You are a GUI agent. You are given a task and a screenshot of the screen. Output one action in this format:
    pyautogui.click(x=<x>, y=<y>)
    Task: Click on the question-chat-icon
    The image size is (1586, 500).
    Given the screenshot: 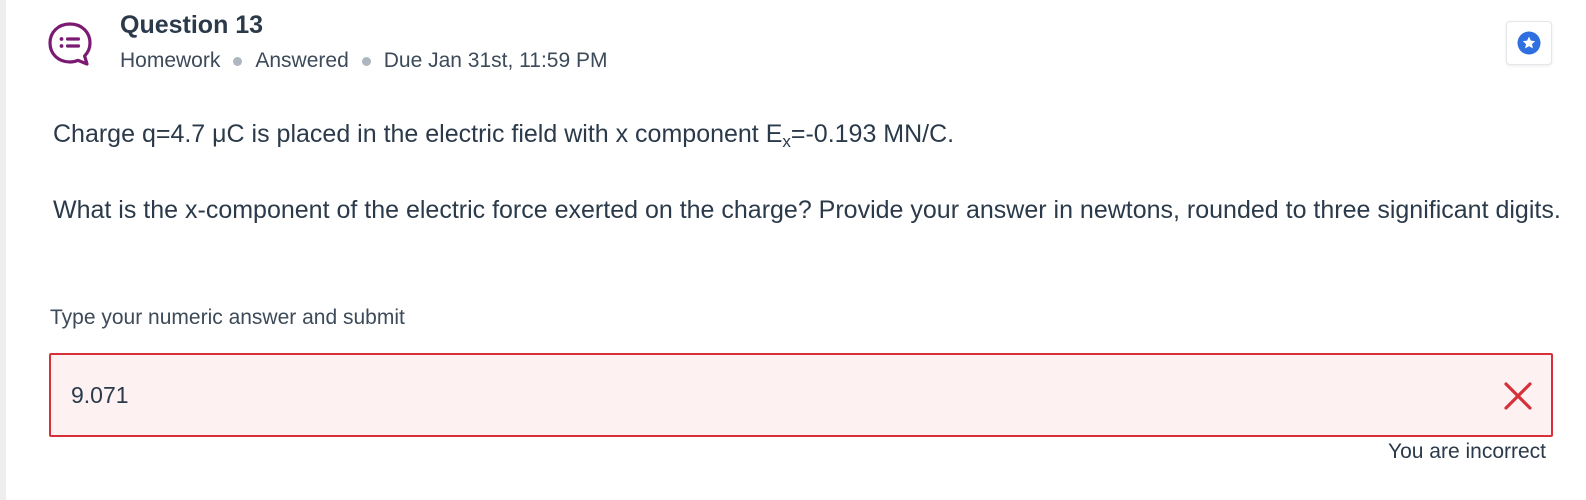 What is the action you would take?
    pyautogui.click(x=70, y=44)
    